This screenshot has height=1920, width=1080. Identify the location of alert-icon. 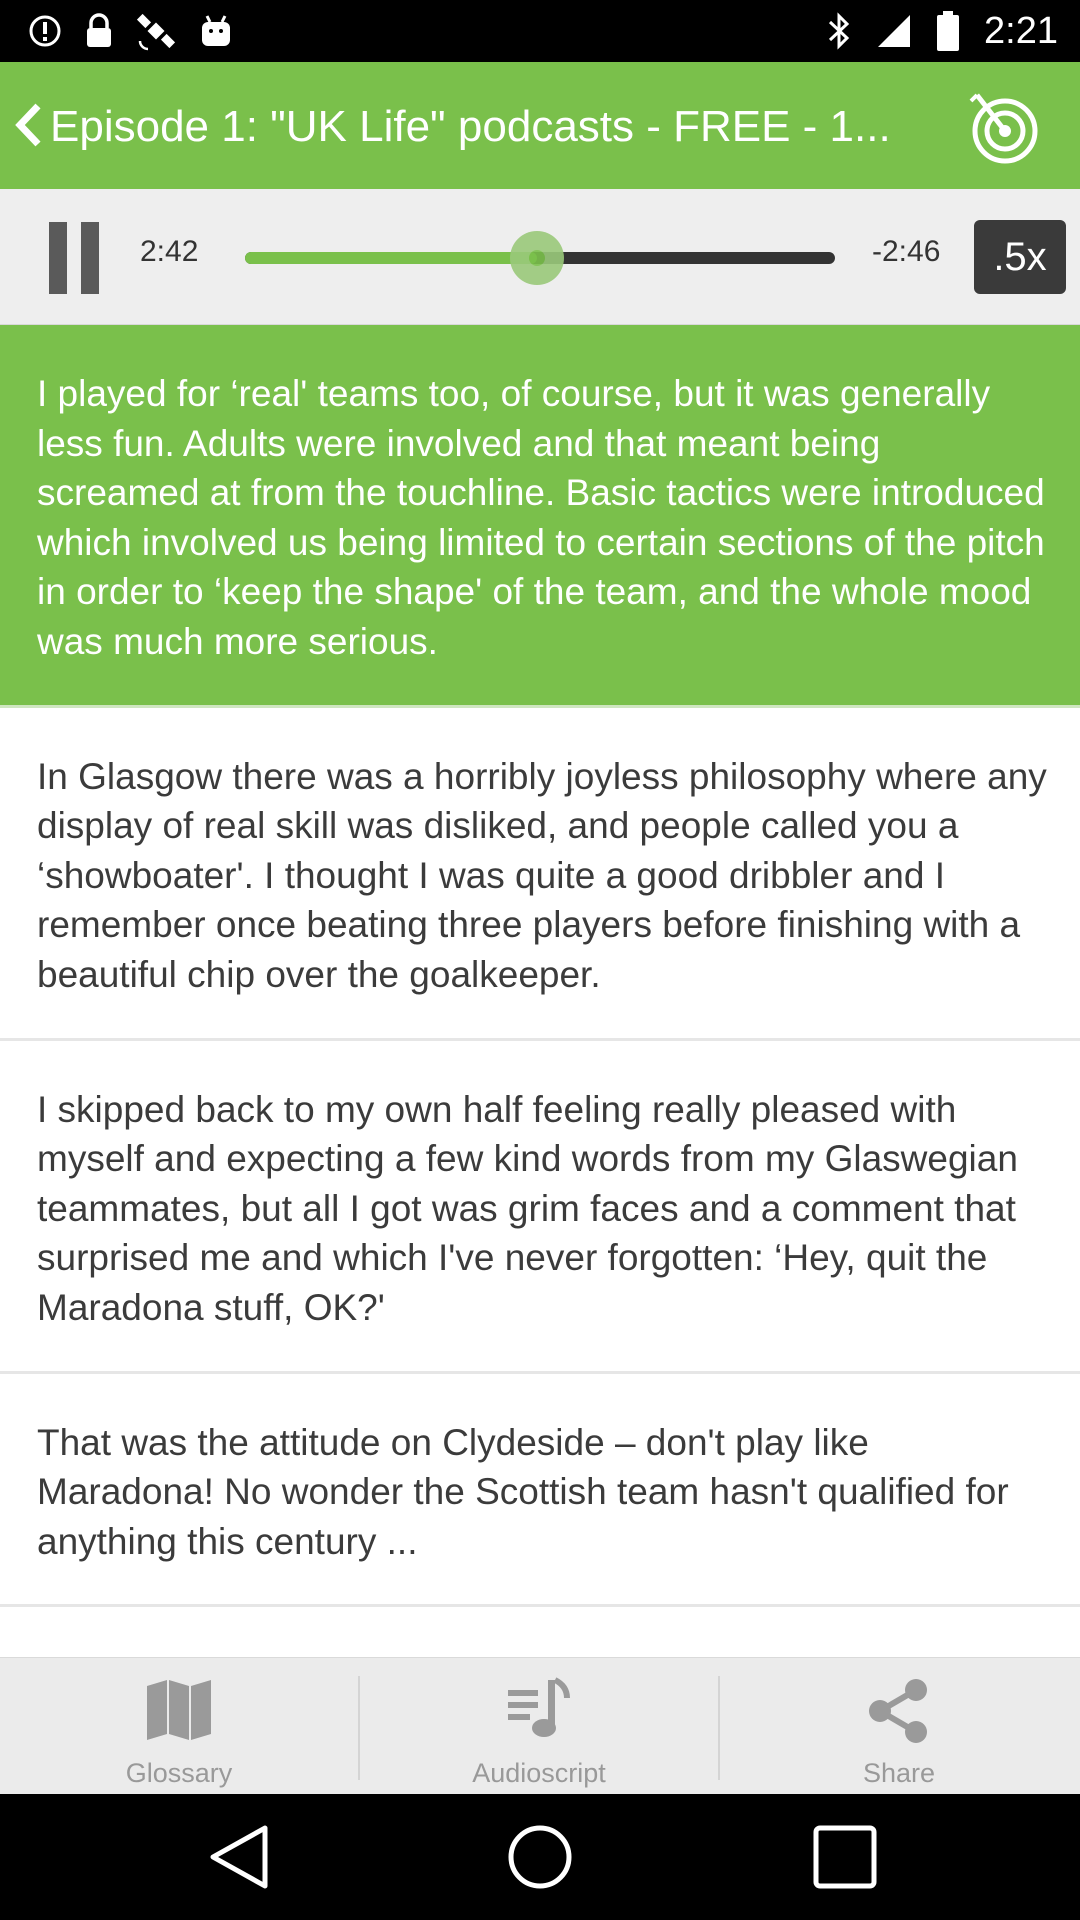
(45, 31).